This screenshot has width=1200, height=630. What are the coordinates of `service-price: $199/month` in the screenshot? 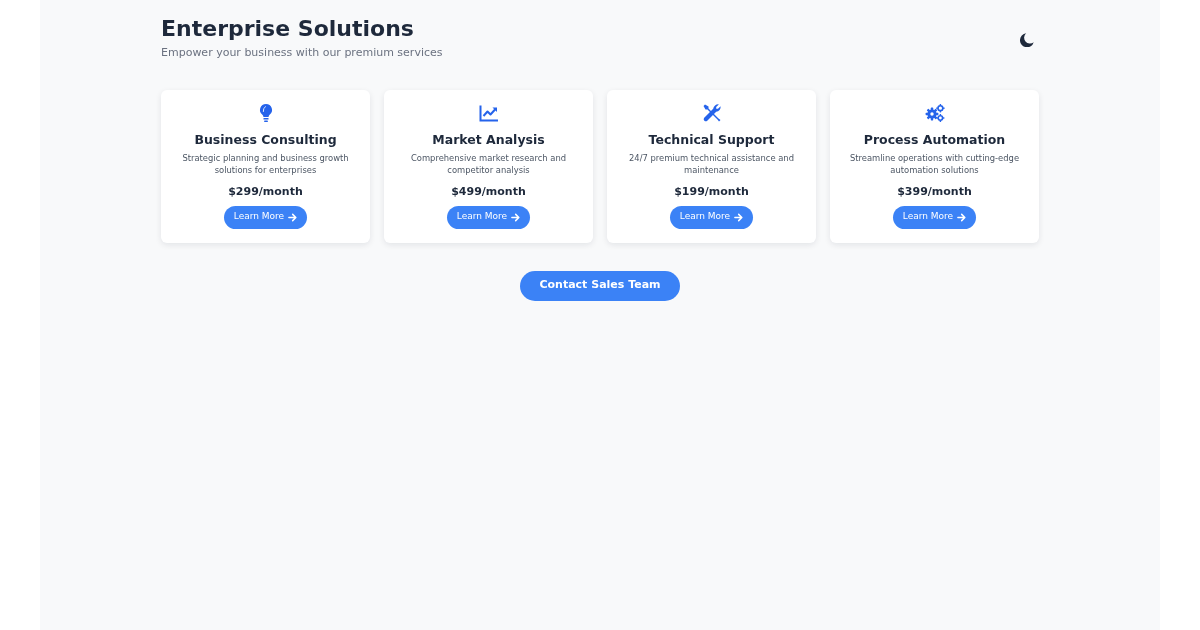 It's located at (711, 191).